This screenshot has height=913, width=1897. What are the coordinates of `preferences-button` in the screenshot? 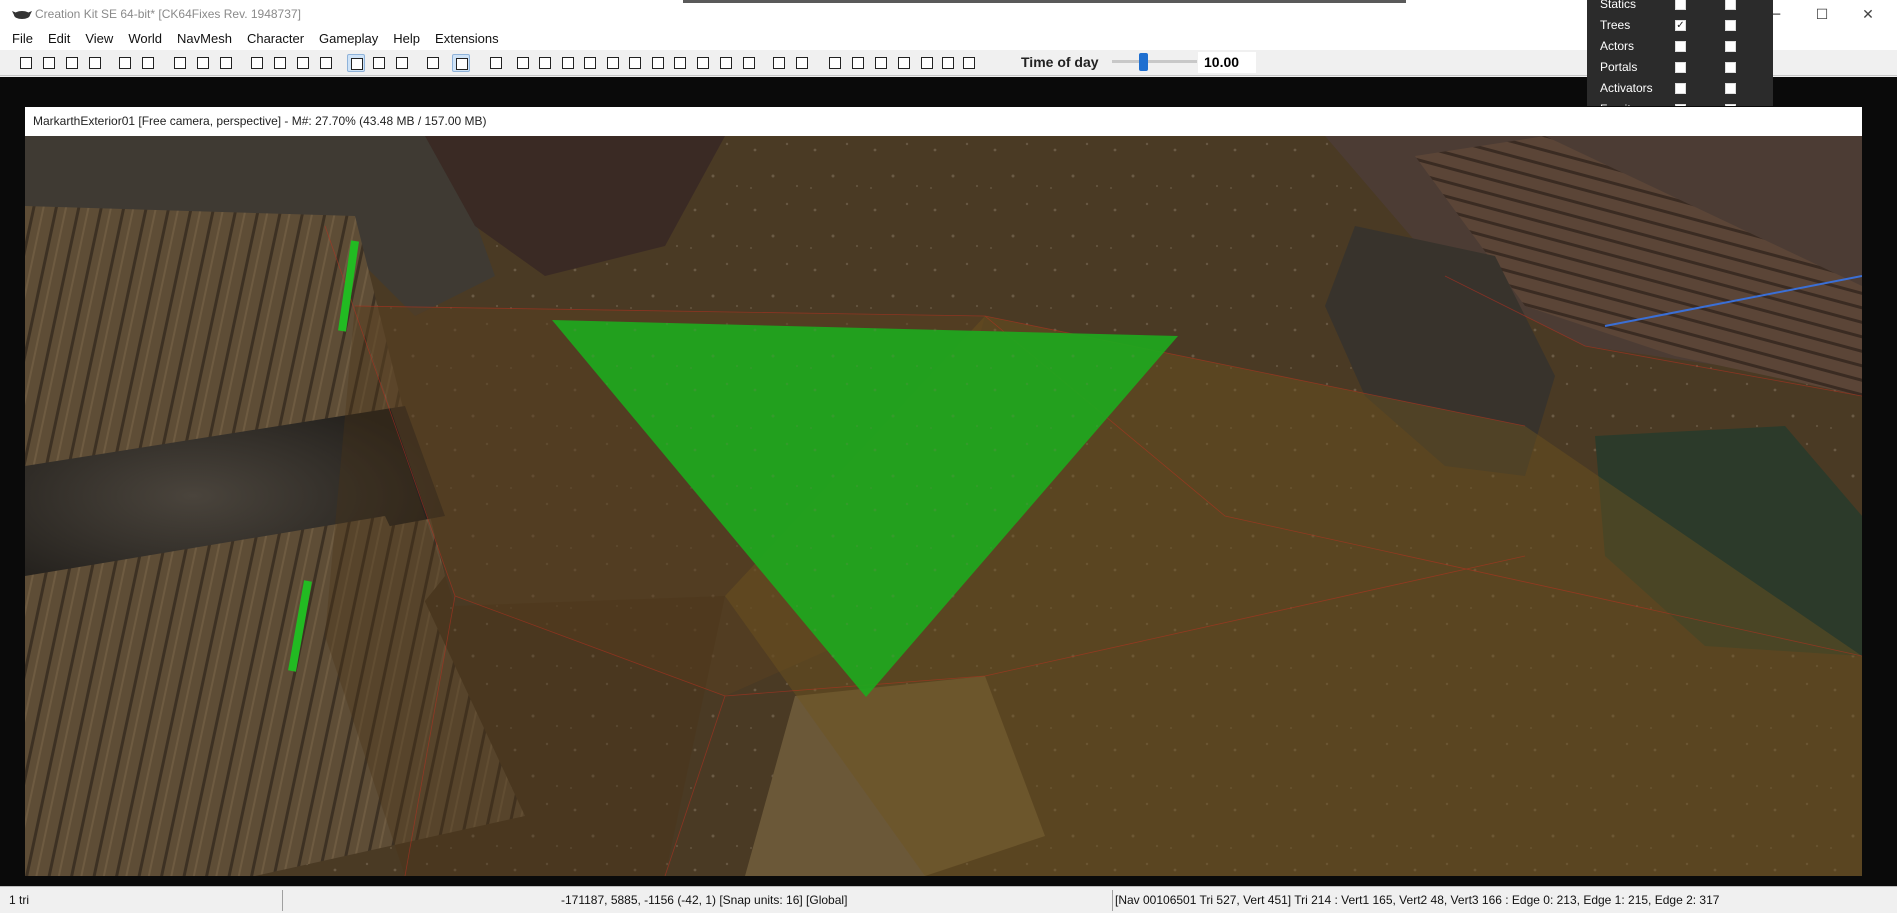 It's located at (95, 63).